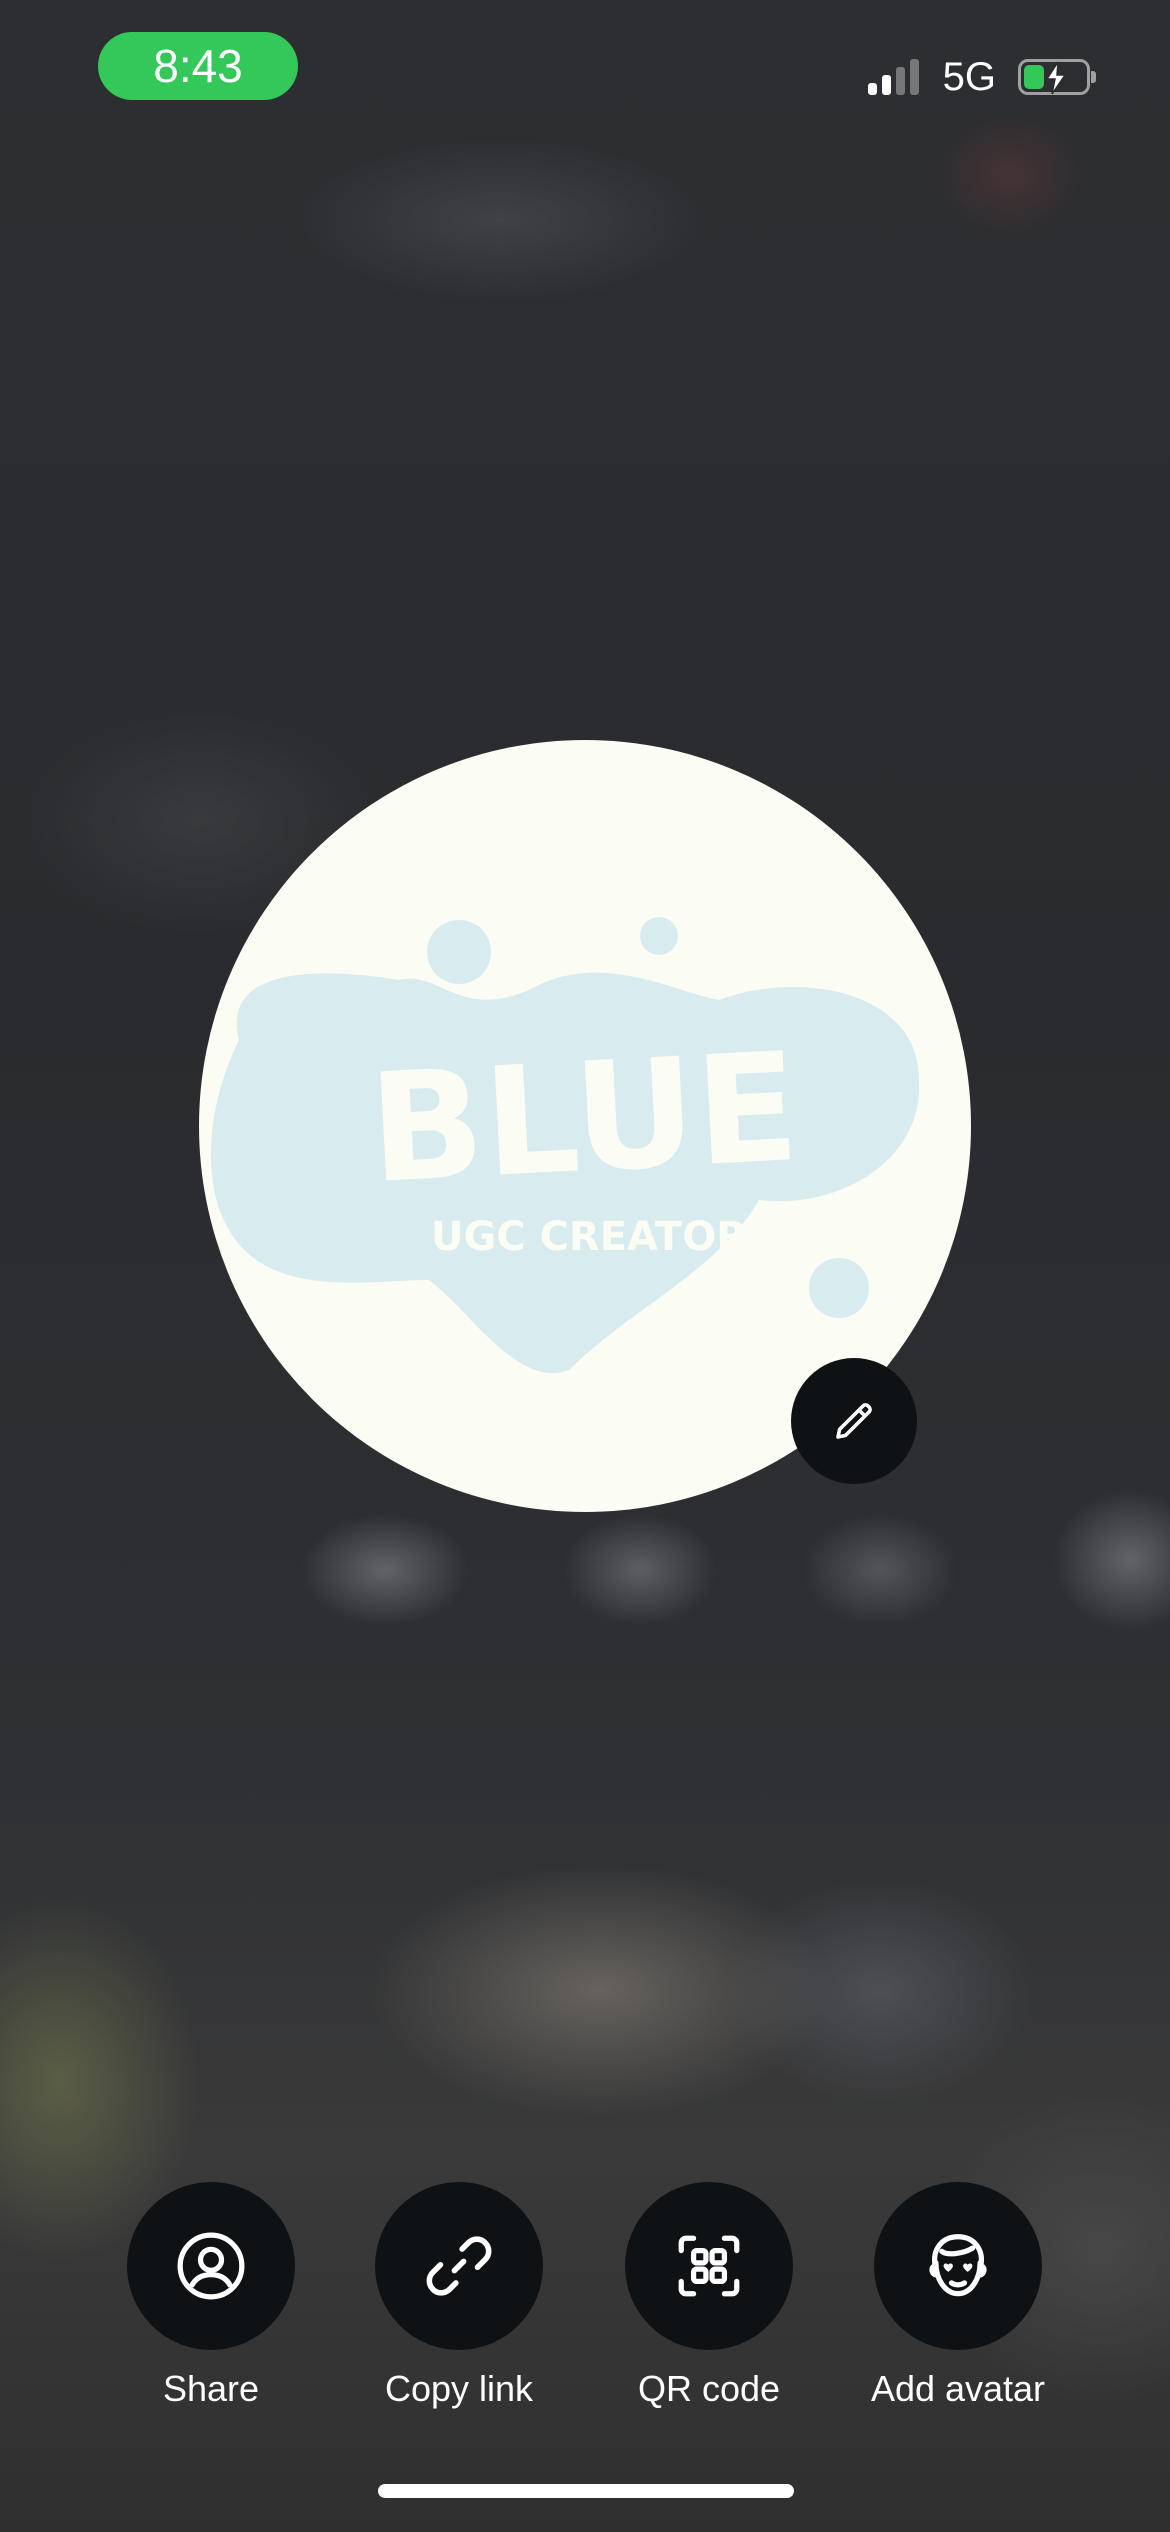 The image size is (1170, 2532). What do you see at coordinates (198, 66) in the screenshot?
I see `status-time: 8:43` at bounding box center [198, 66].